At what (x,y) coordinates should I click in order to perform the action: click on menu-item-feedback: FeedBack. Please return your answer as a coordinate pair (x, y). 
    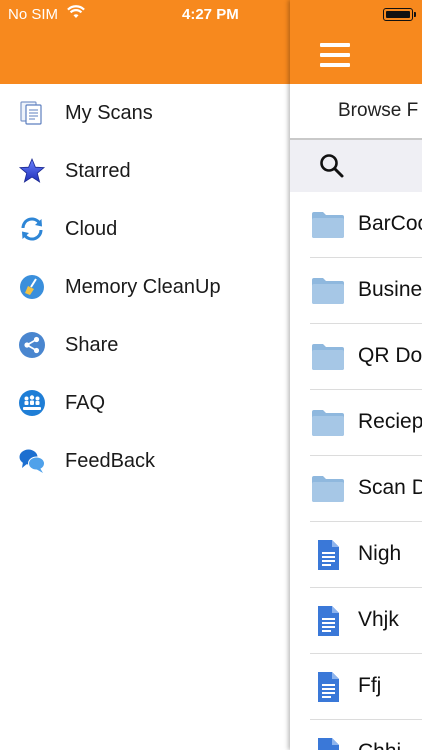
    Looking at the image, I should click on (145, 461).